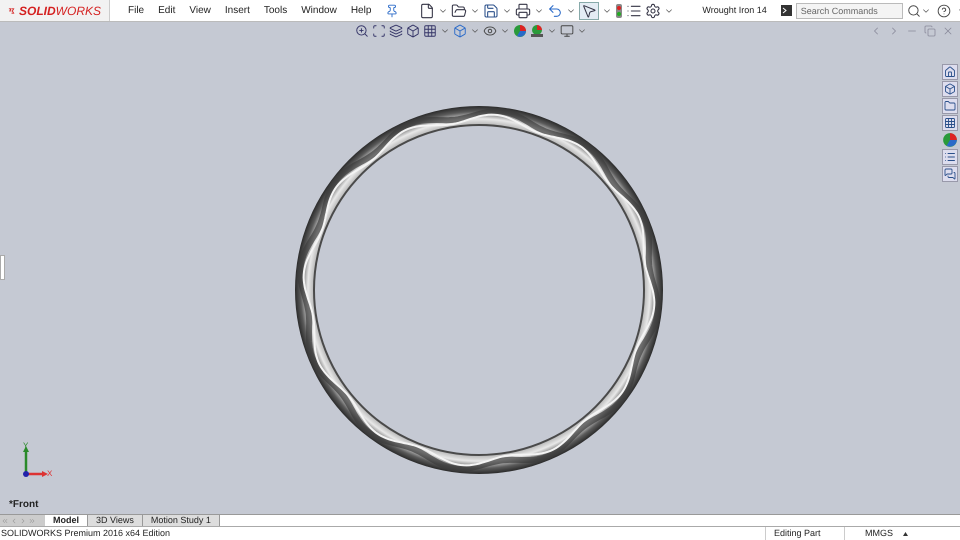 Image resolution: width=960 pixels, height=540 pixels. Describe the element at coordinates (950, 174) in the screenshot. I see `chat-icon` at that location.